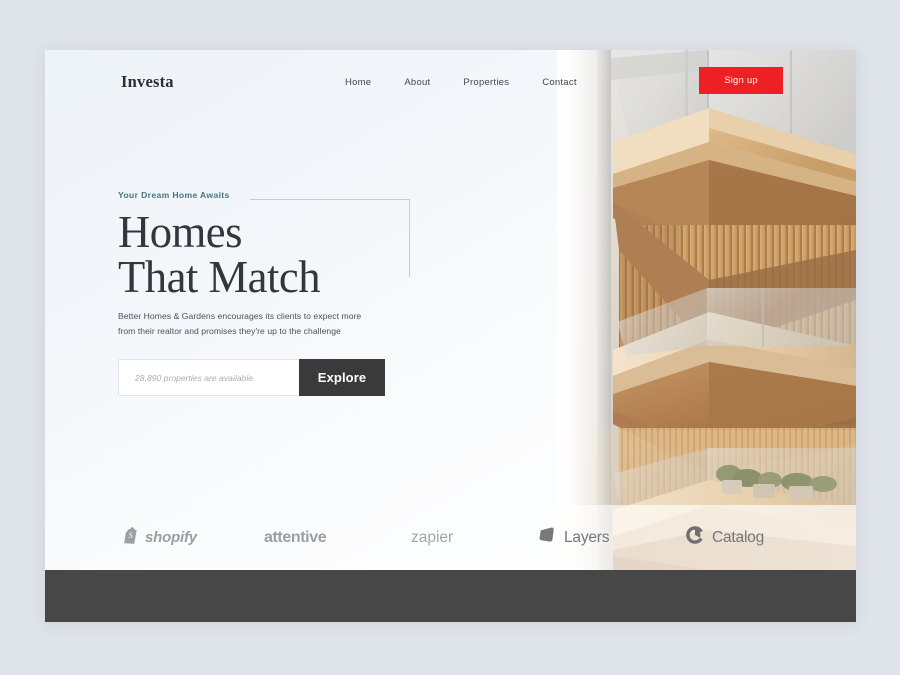  I want to click on layers-rhombus-icon, so click(547, 537).